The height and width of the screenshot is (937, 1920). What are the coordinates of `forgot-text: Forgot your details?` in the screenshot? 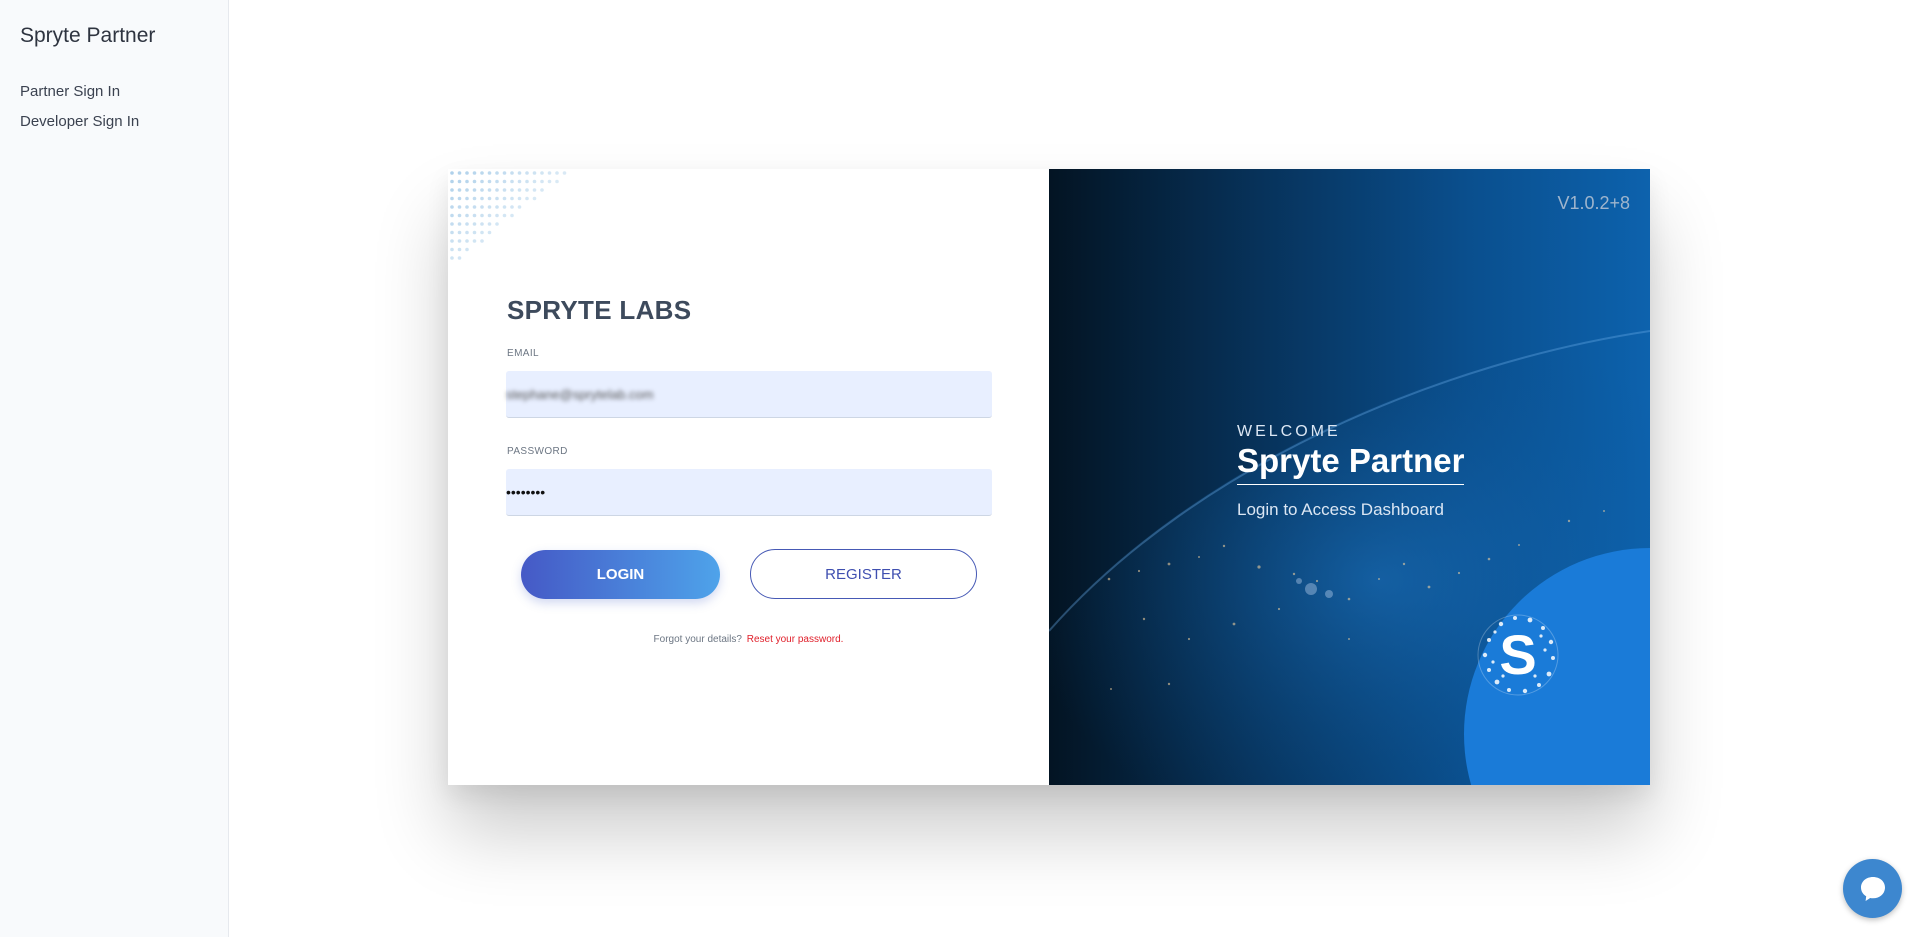 It's located at (697, 639).